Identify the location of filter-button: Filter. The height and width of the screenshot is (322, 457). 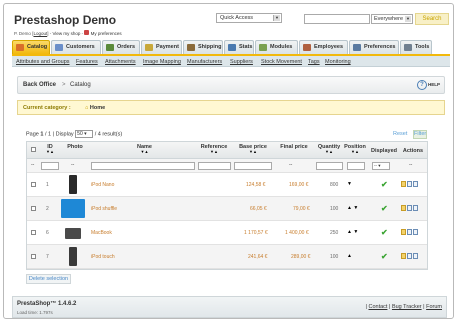
(420, 134).